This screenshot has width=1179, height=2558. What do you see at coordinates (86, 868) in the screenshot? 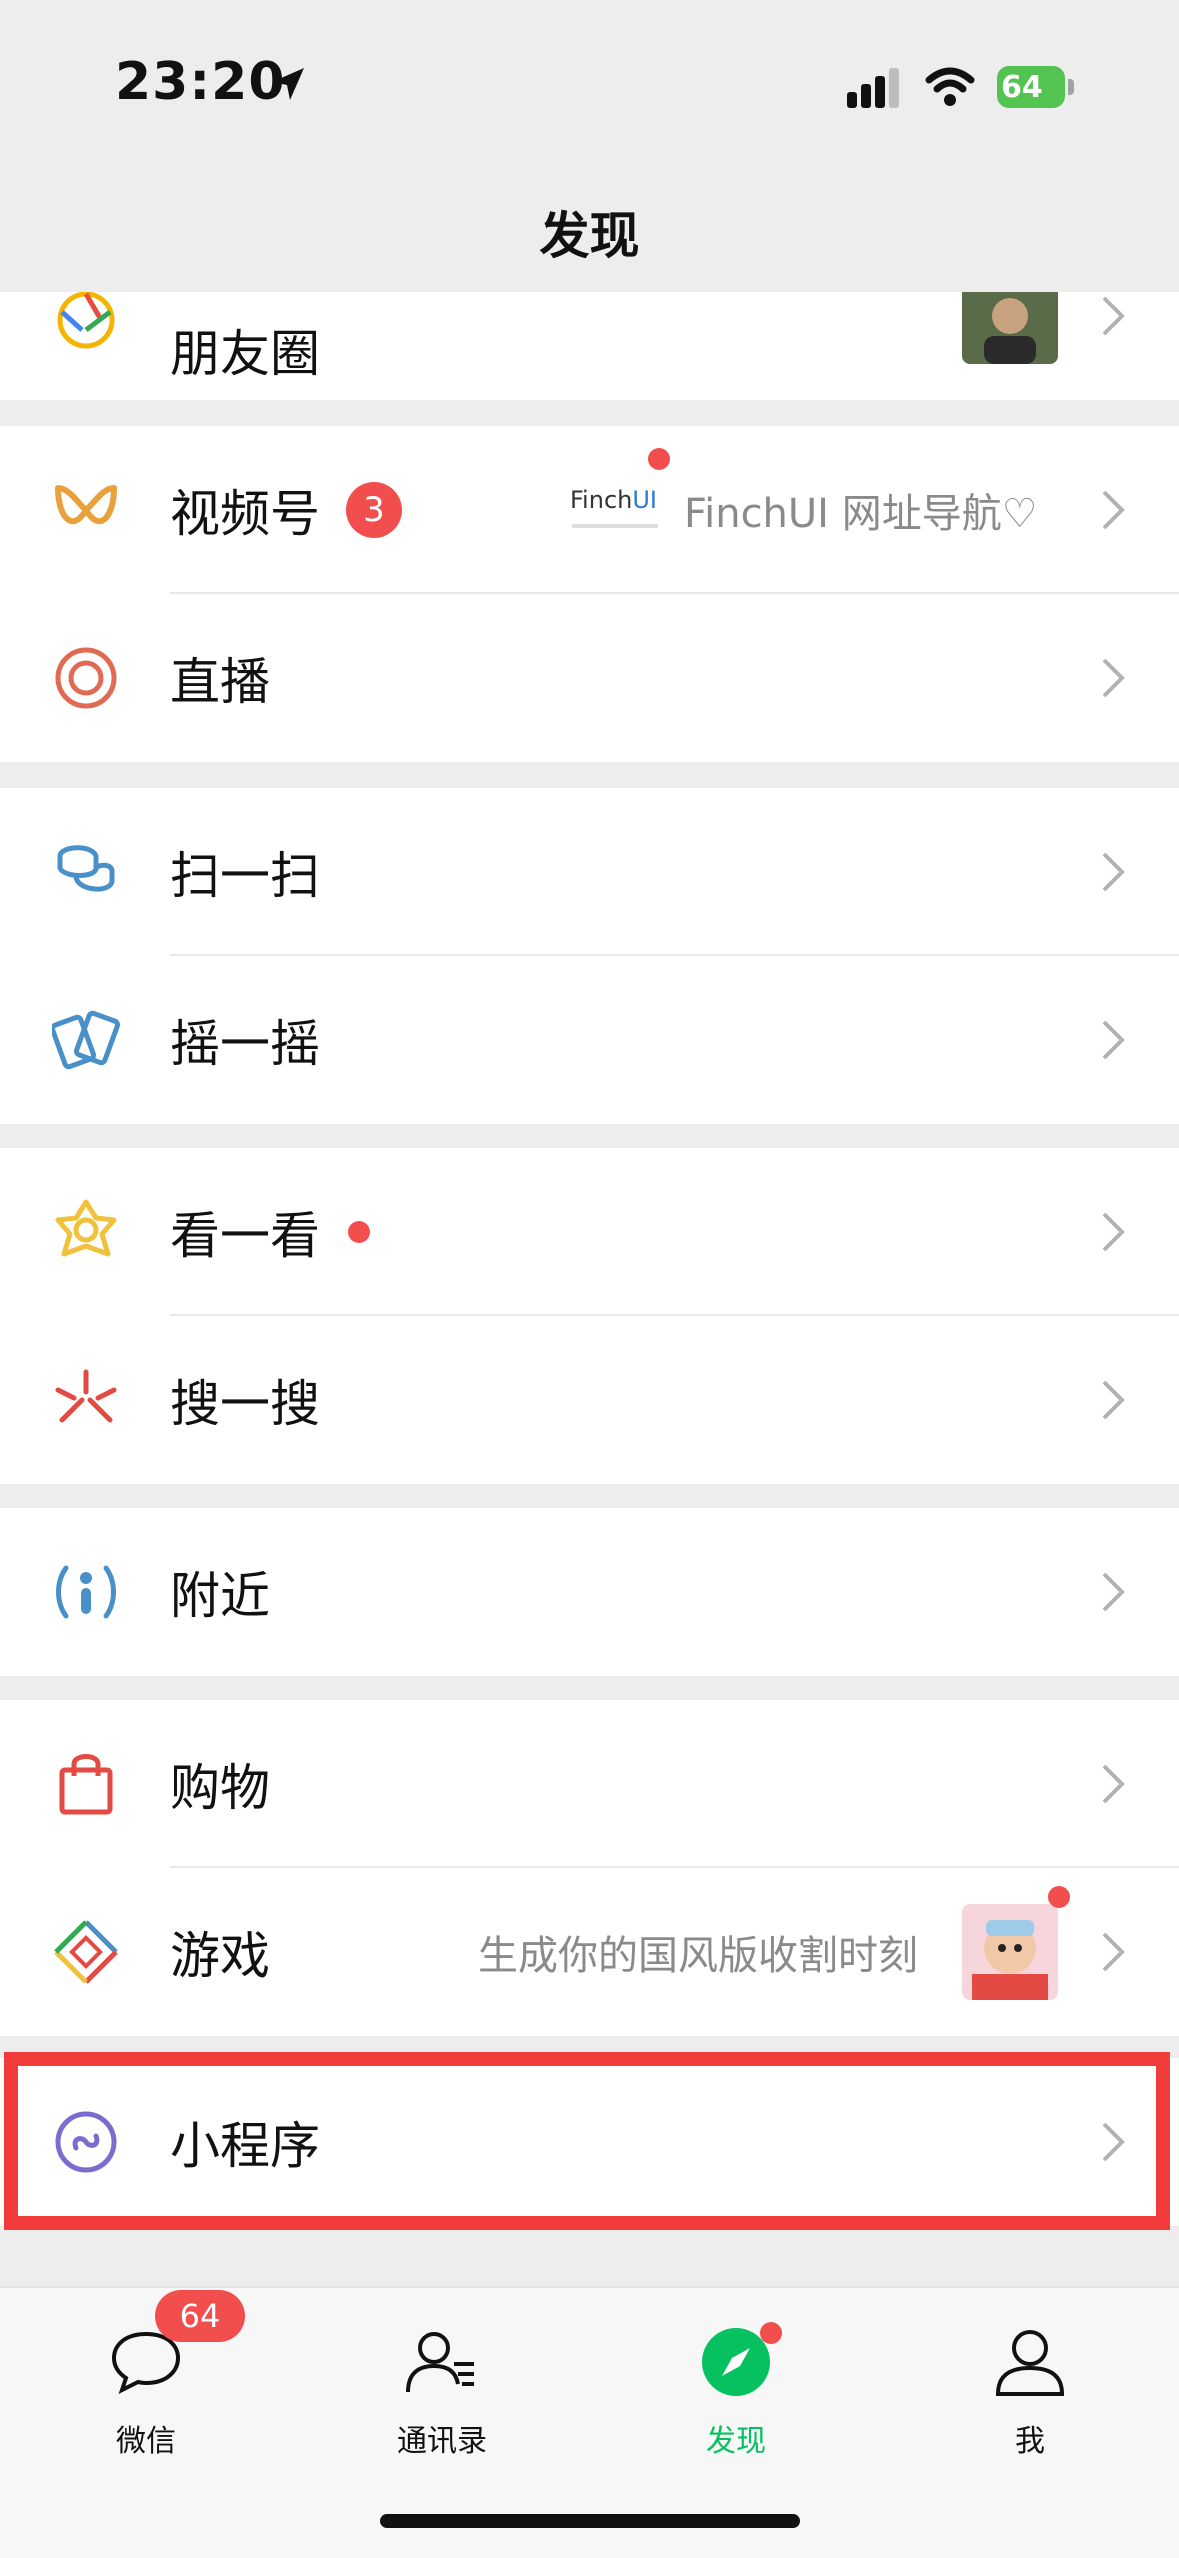
I see `scan-icon` at bounding box center [86, 868].